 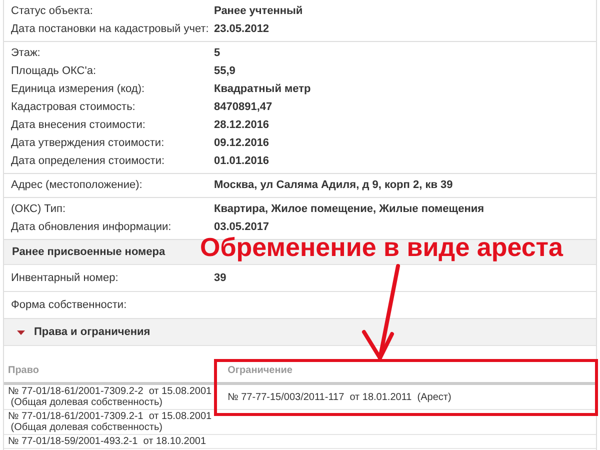 What do you see at coordinates (110, 372) in the screenshot?
I see `column-header: Право` at bounding box center [110, 372].